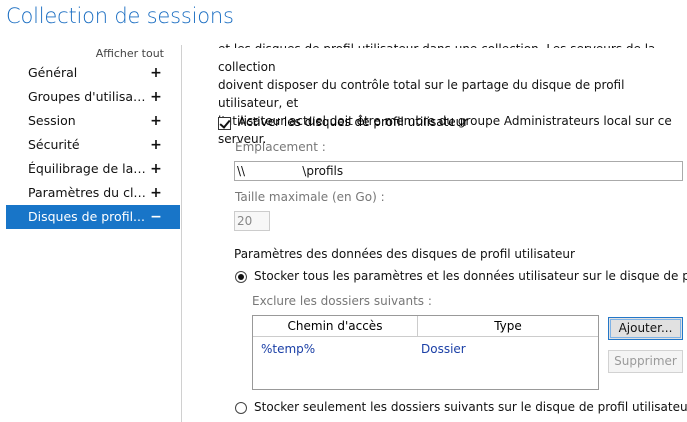 Image resolution: width=687 pixels, height=422 pixels. Describe the element at coordinates (252, 221) in the screenshot. I see `max-size-input: 20` at that location.